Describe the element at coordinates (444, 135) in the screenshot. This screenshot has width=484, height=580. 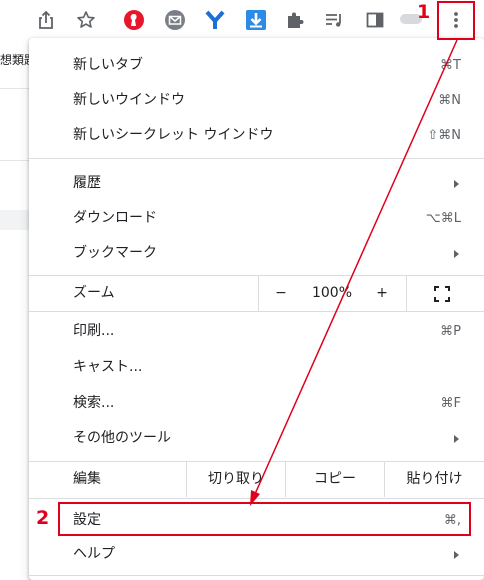
I see `menu-item-shortcut: ⇧⌘N` at that location.